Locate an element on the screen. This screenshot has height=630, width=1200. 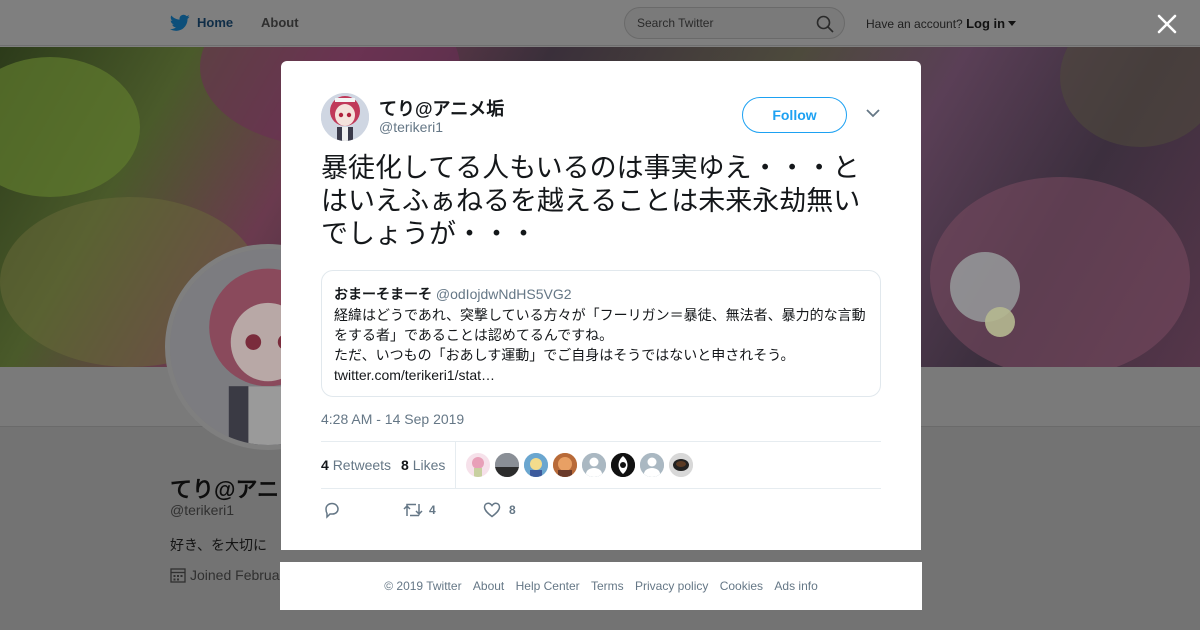
follow-button: Follow is located at coordinates (794, 115).